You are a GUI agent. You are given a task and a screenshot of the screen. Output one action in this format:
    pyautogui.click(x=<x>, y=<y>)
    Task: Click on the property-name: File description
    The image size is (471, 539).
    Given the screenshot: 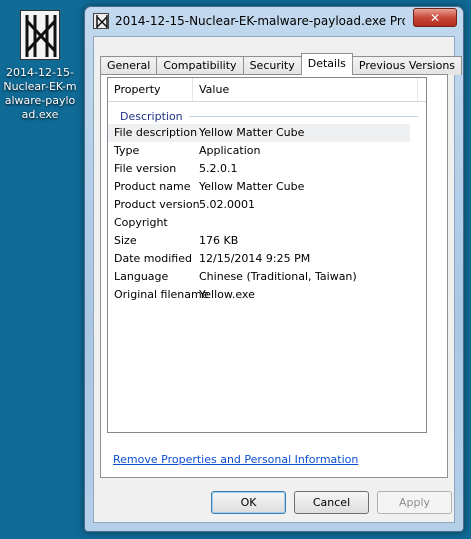 What is the action you would take?
    pyautogui.click(x=156, y=132)
    